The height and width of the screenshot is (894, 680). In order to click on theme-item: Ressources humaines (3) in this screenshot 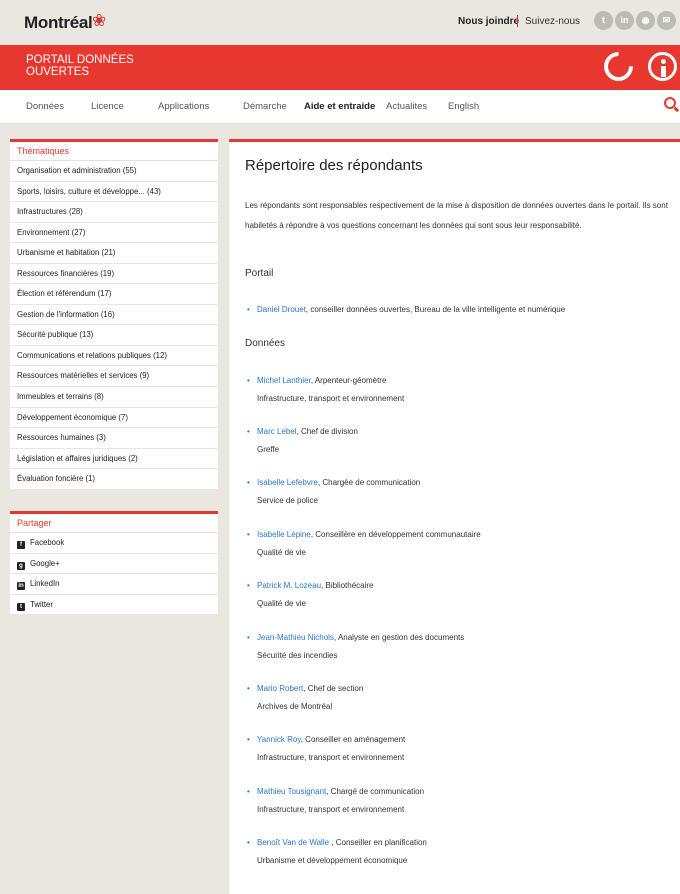, I will do `click(114, 438)`.